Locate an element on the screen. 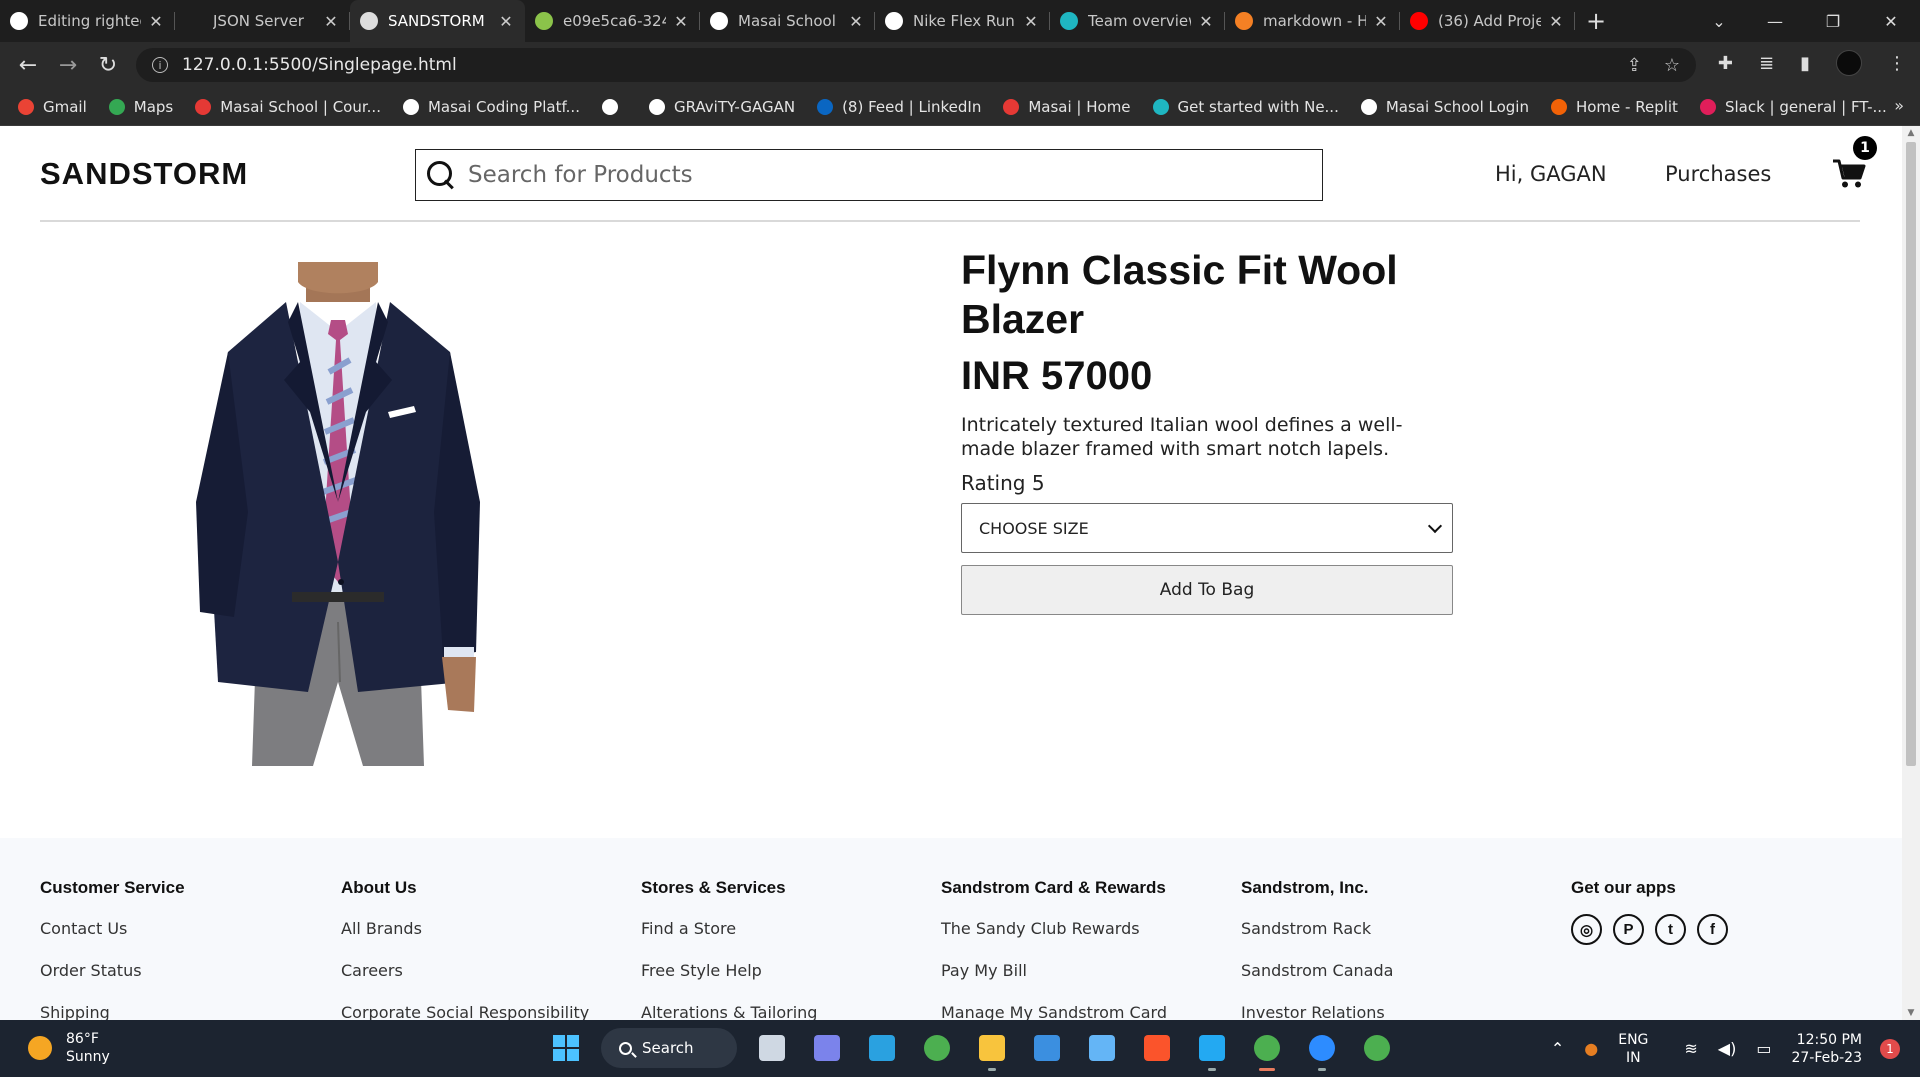 The width and height of the screenshot is (1920, 1077). site-logo: SANDSTORM is located at coordinates (144, 174).